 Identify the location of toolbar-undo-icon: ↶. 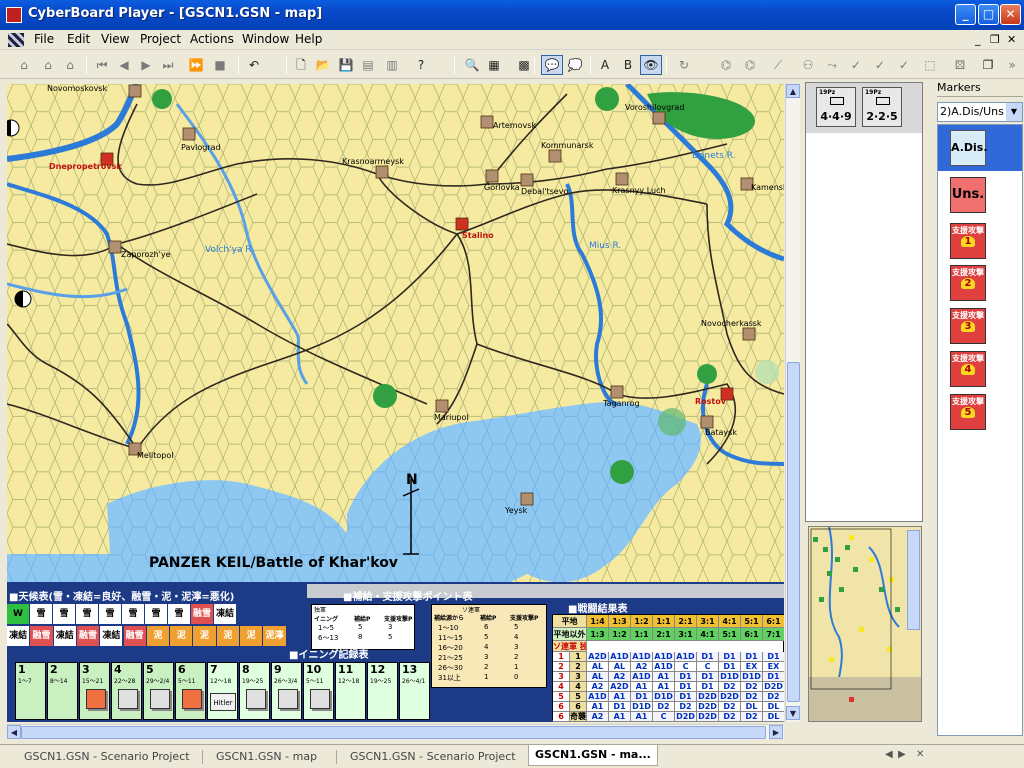
(254, 65).